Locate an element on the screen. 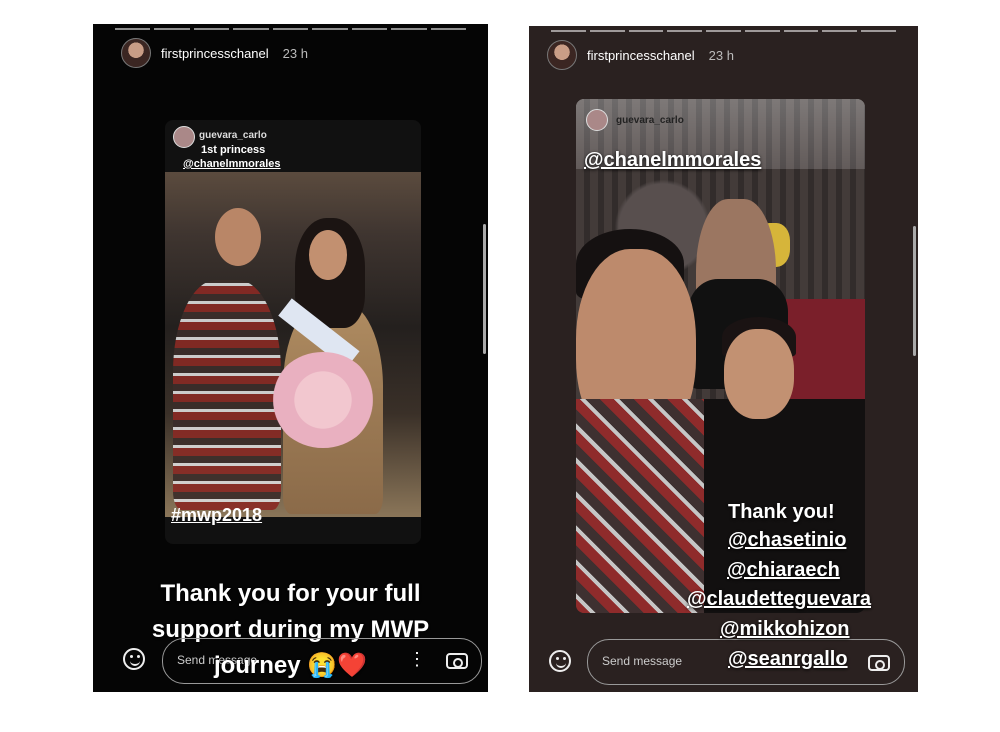 The width and height of the screenshot is (1000, 732). thanks-text: Thank you! is located at coordinates (781, 512).